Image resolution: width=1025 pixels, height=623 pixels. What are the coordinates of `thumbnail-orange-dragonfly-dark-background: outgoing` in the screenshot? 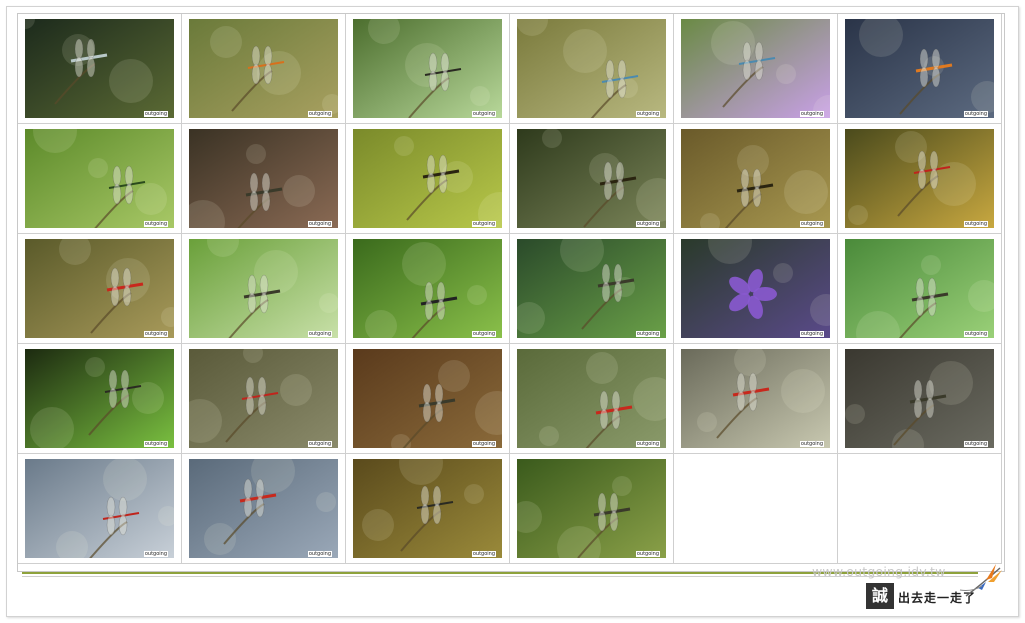 It's located at (919, 68).